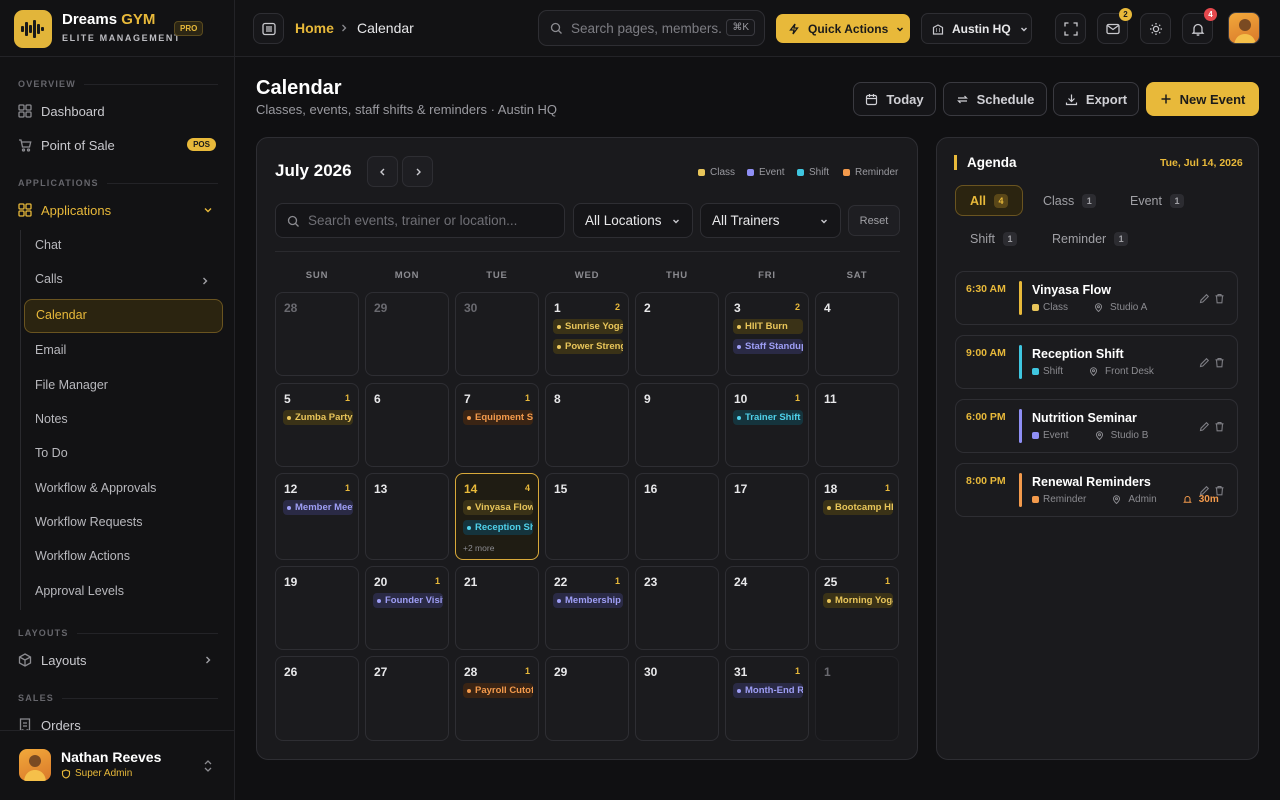 The image size is (1280, 800). Describe the element at coordinates (118, 210) in the screenshot. I see `sidebar-item-applications: Applications` at that location.